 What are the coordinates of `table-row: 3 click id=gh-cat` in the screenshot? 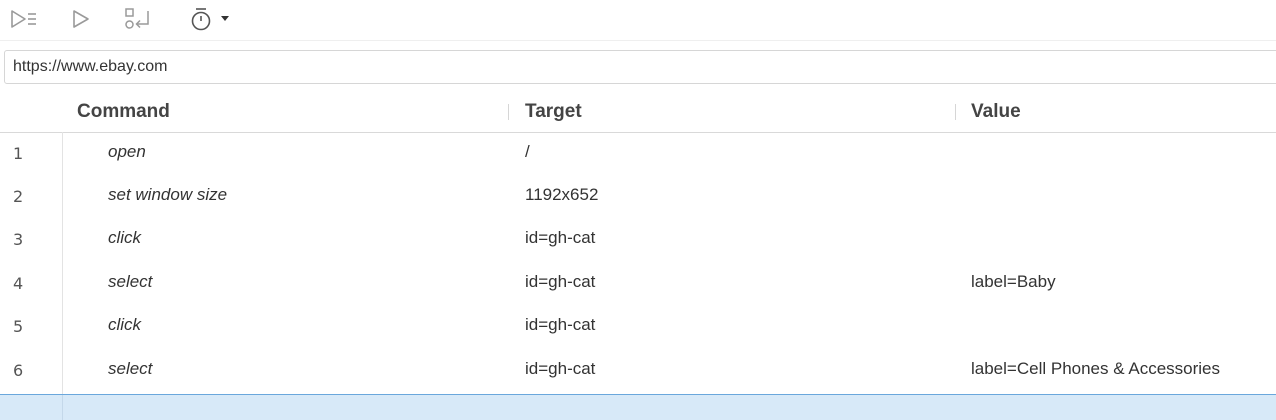 It's located at (638, 239).